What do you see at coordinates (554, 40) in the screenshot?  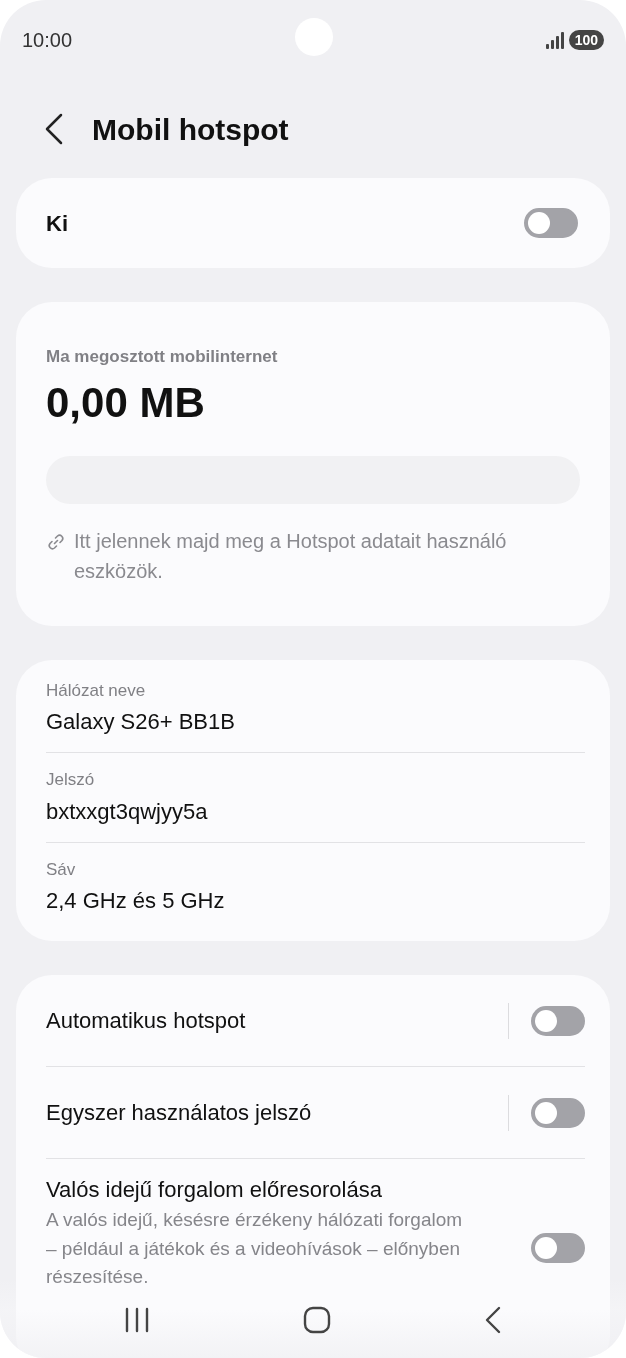 I see `signal-icon` at bounding box center [554, 40].